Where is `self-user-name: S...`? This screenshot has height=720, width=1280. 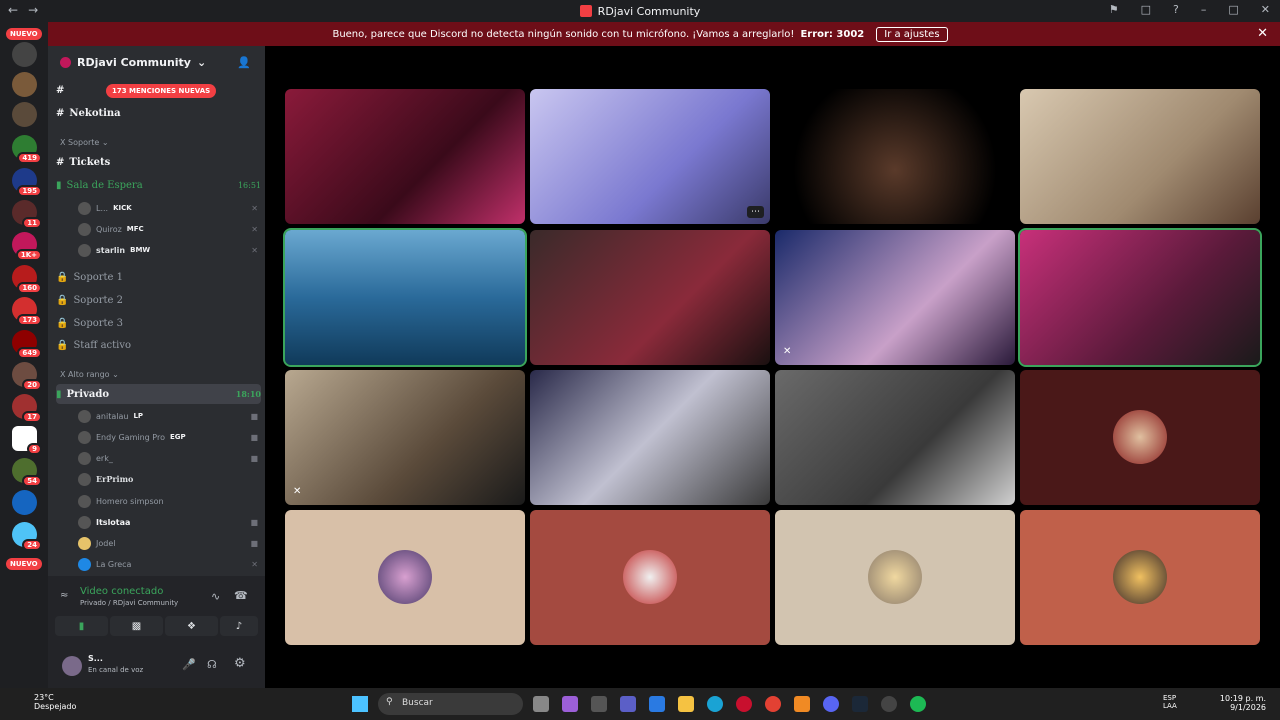
self-user-name: S... is located at coordinates (95, 658).